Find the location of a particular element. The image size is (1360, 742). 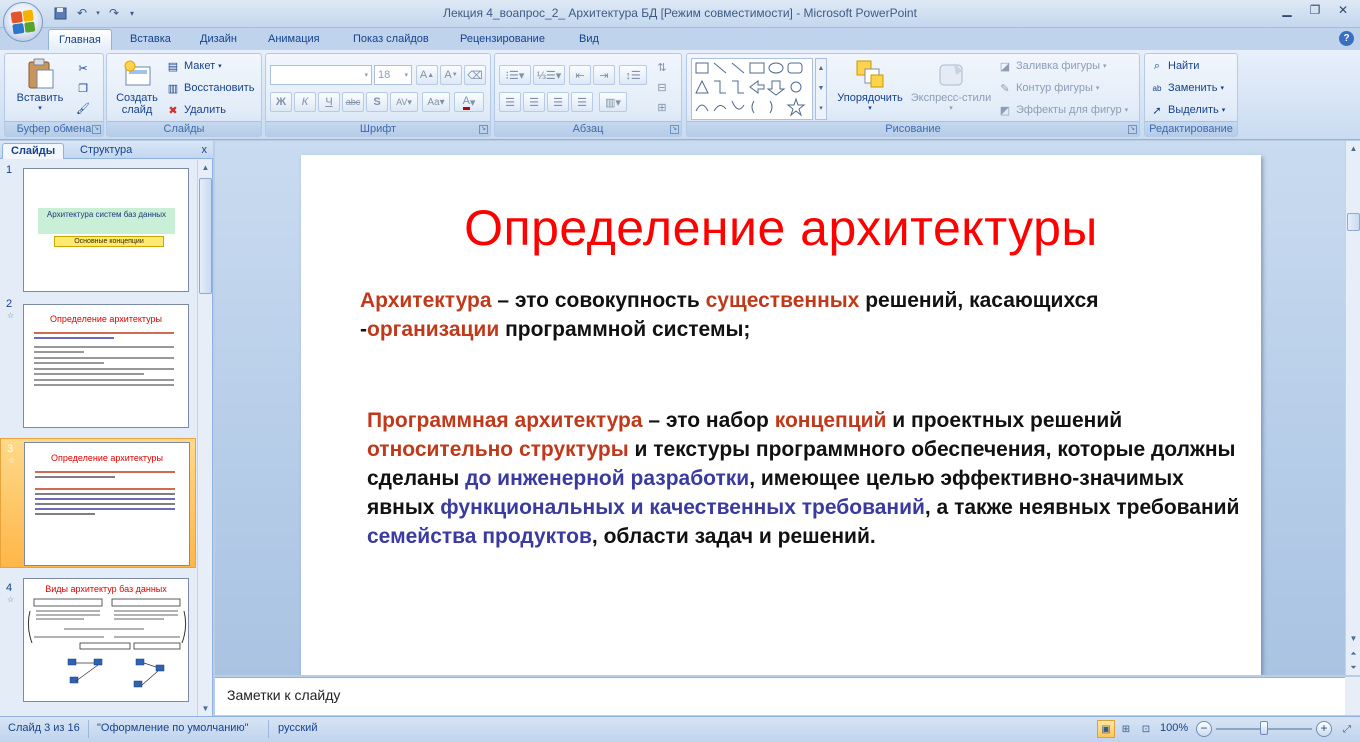

underline-icon: Ч is located at coordinates (329, 102).